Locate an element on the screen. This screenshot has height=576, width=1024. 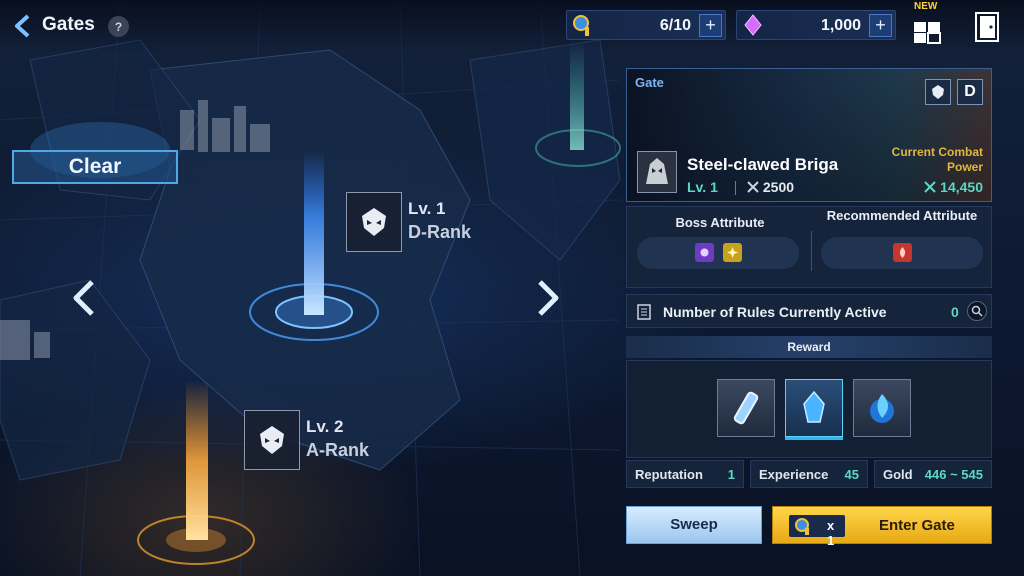
experience-stat: Experience 45 is located at coordinates (809, 474).